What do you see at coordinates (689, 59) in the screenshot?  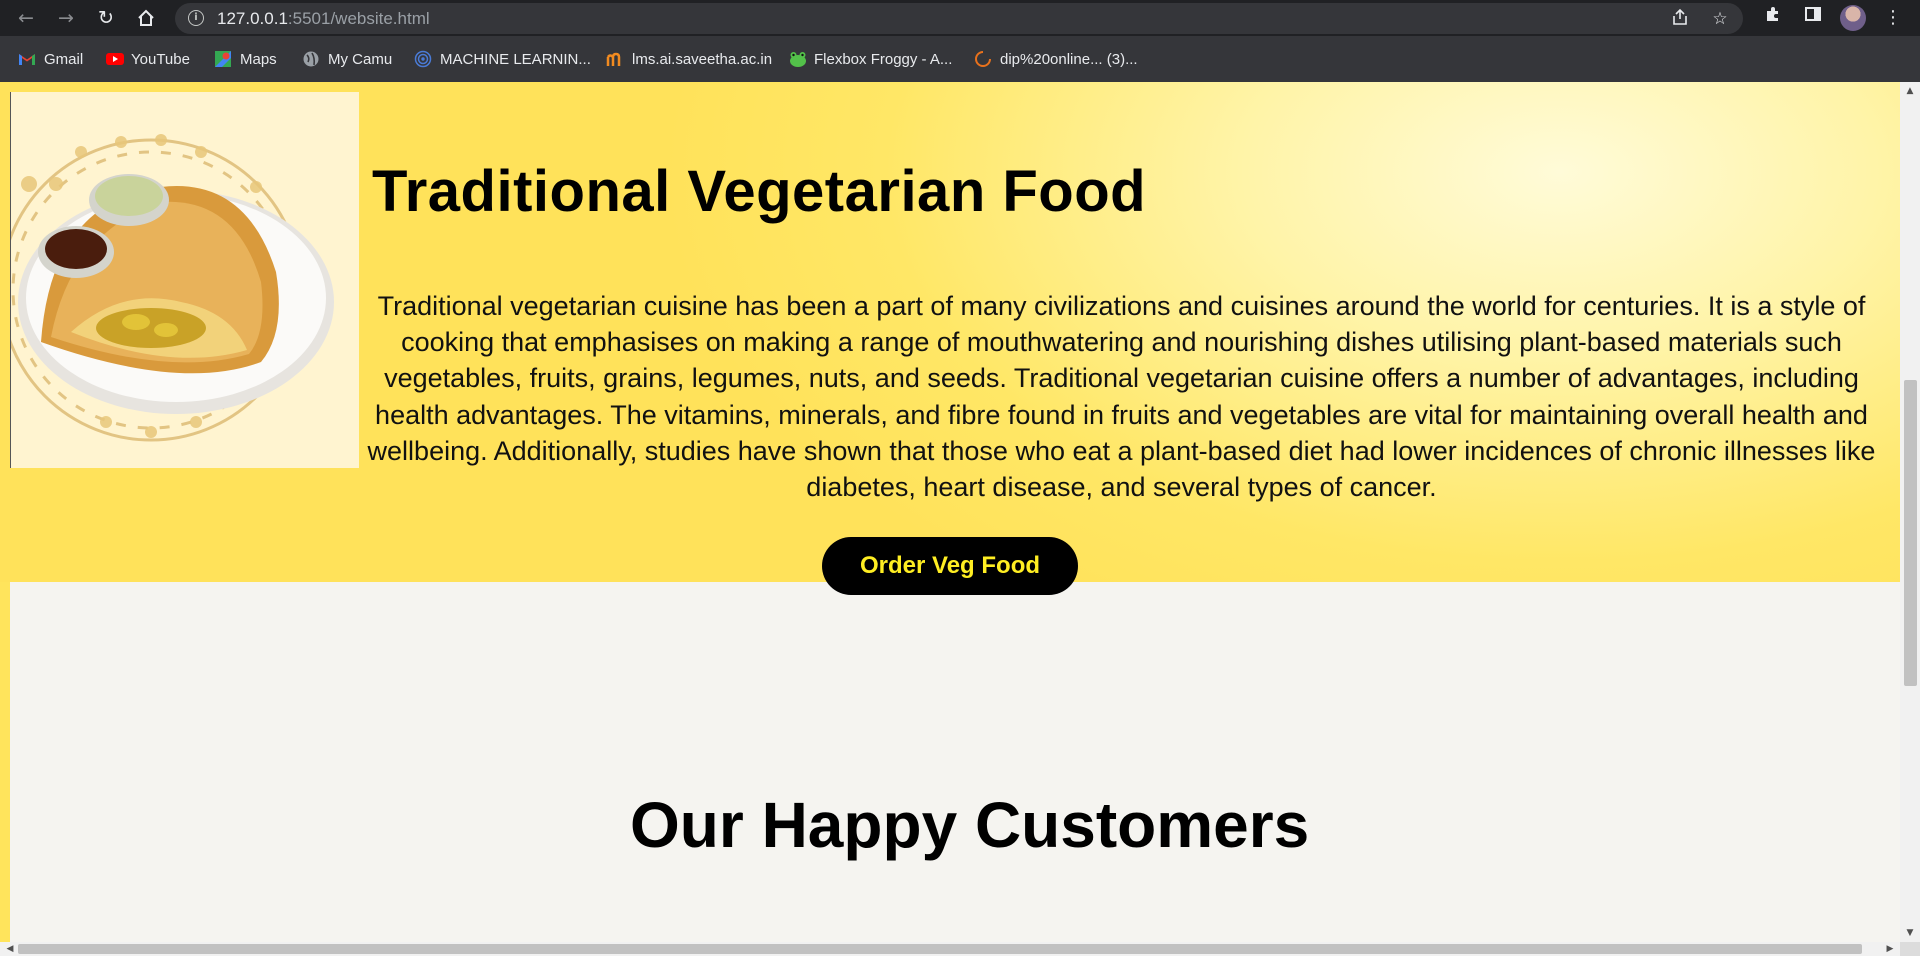 I see `bookmark-lms: lms.ai.saveetha.ac.in` at bounding box center [689, 59].